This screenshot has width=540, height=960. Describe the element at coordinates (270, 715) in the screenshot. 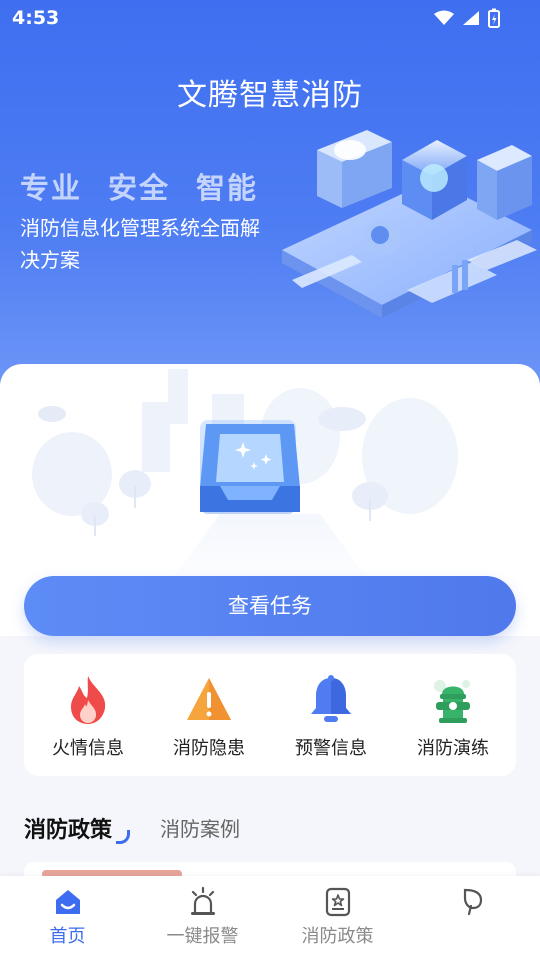

I see `quick-actions-panel: 火情信息 消防隐患 预警信息 消防演练` at that location.